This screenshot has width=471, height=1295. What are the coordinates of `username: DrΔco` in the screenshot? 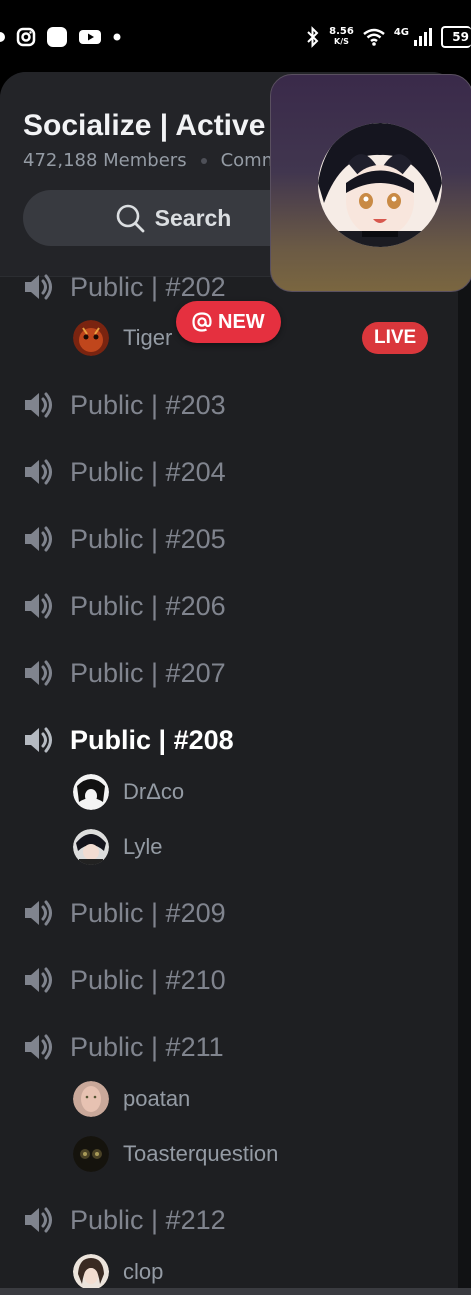 It's located at (154, 791).